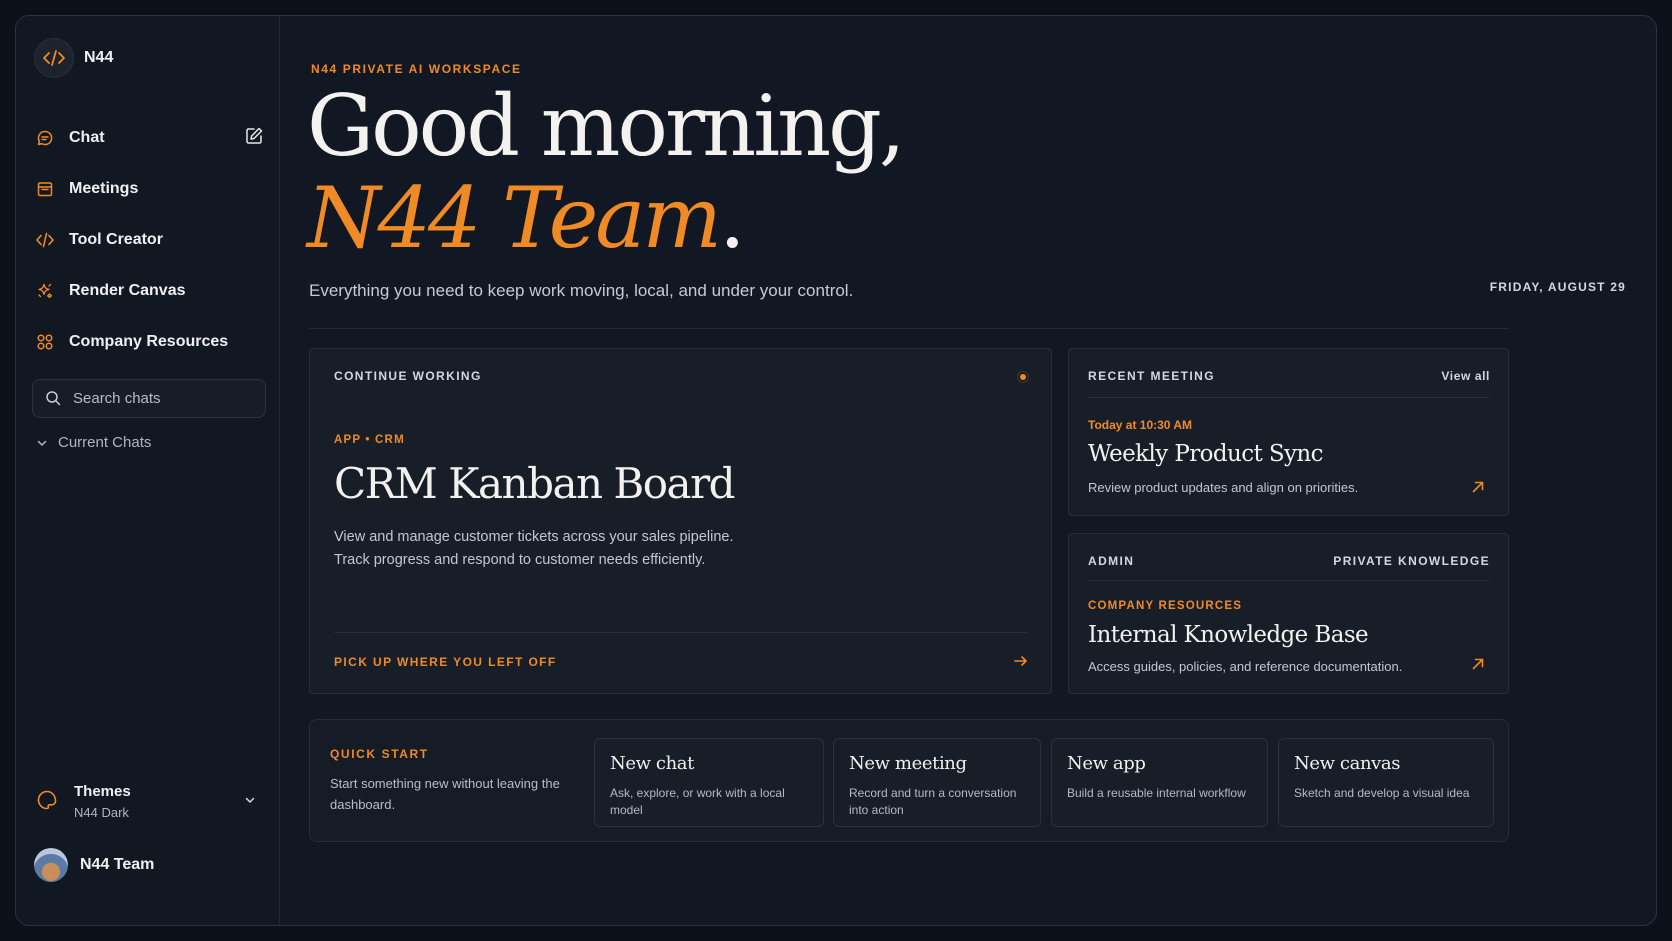  I want to click on card-label-right: PRIVATE KNOWLEDGE, so click(1411, 561).